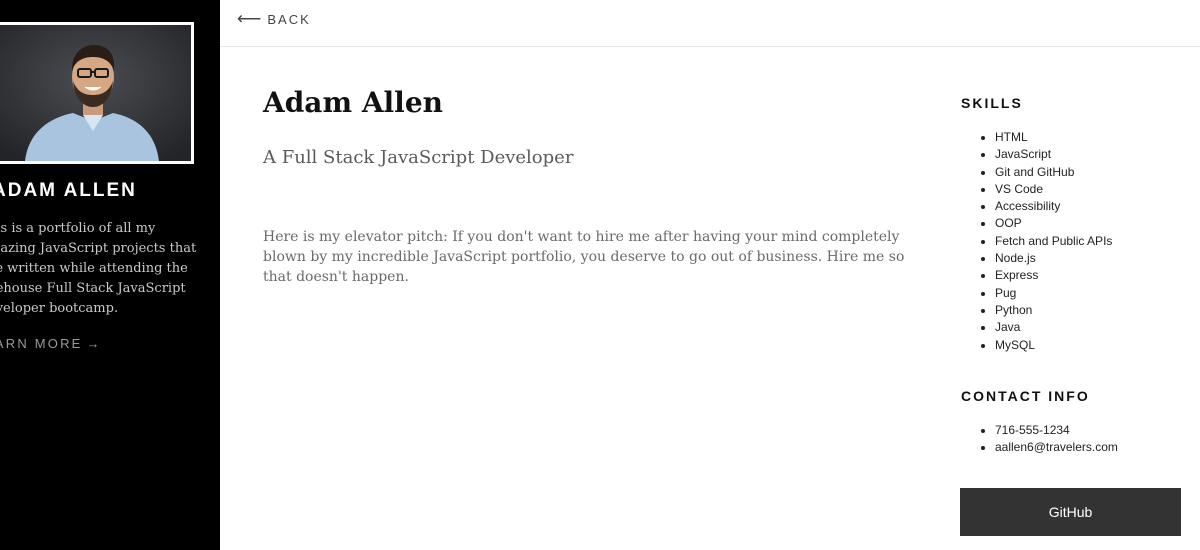  Describe the element at coordinates (418, 157) in the screenshot. I see `page-subtitle: A Full Stack JavaScript Developer` at that location.